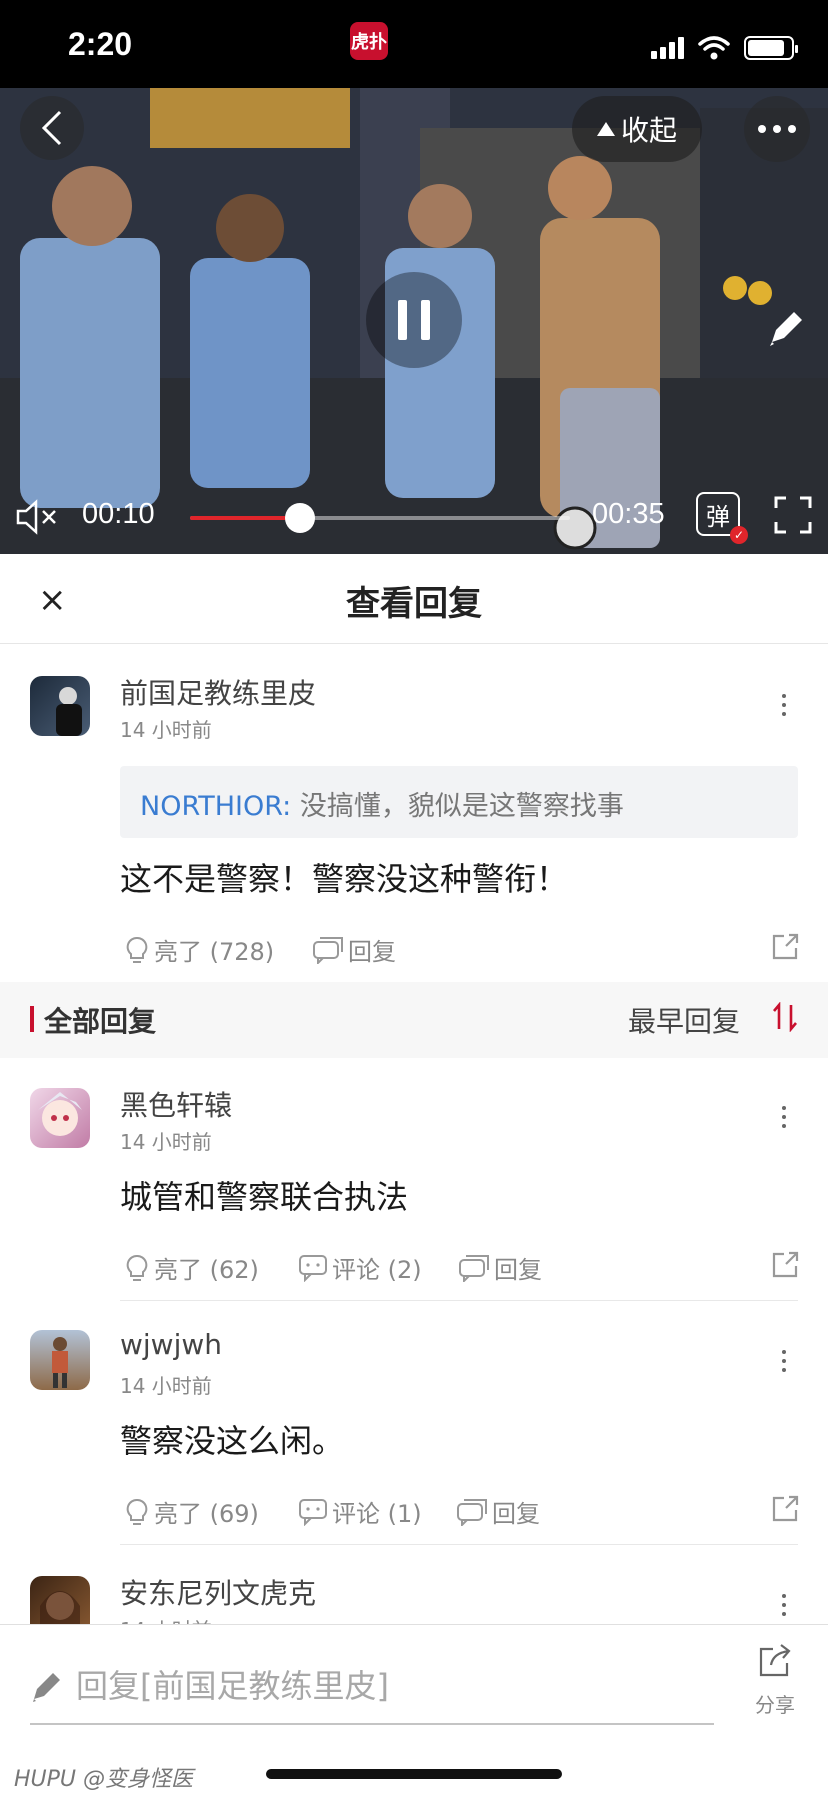 The width and height of the screenshot is (828, 1793). I want to click on chevron-left-icon, so click(51, 128).